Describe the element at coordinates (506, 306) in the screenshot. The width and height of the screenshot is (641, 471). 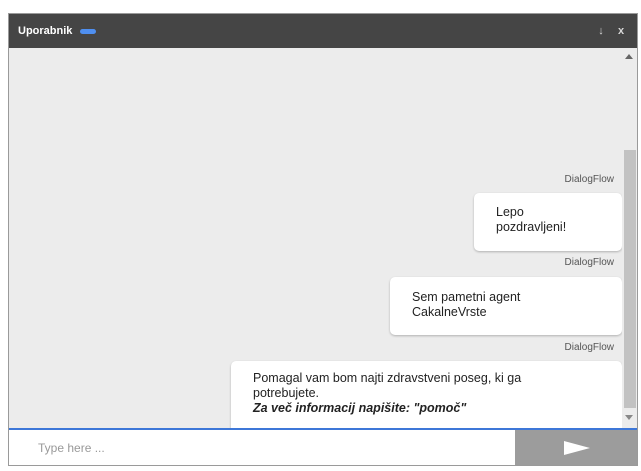
I see `message-bubble: Sem pametni agent CakalneVrste` at that location.